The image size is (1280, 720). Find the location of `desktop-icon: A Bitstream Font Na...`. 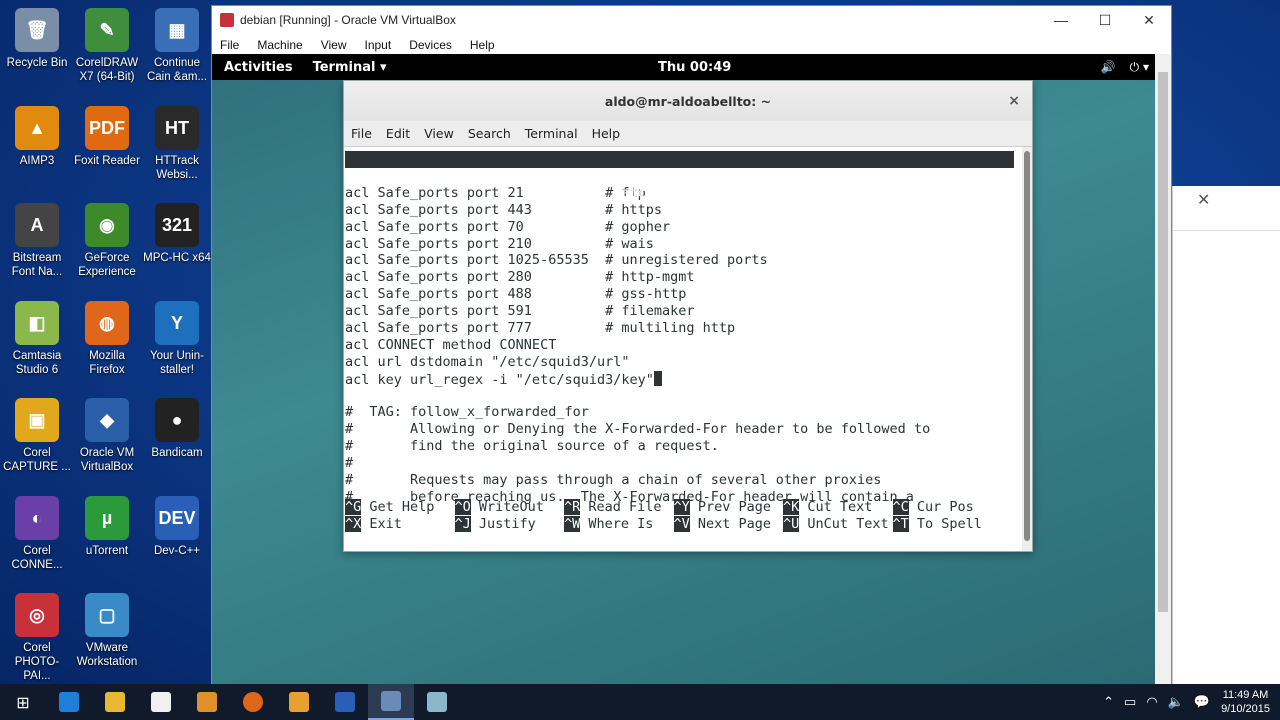

desktop-icon: A Bitstream Font Na... is located at coordinates (37, 245).